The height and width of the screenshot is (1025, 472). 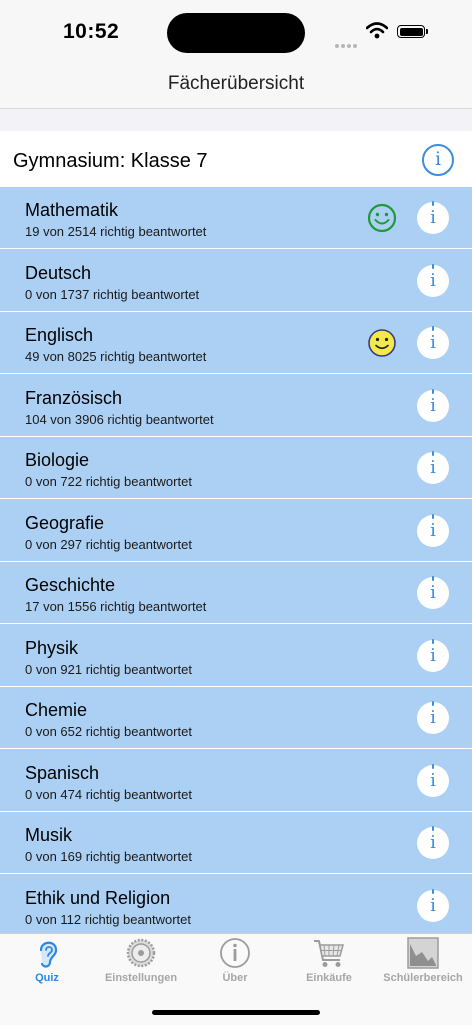 I want to click on status-bar: 10:52, so click(x=236, y=32).